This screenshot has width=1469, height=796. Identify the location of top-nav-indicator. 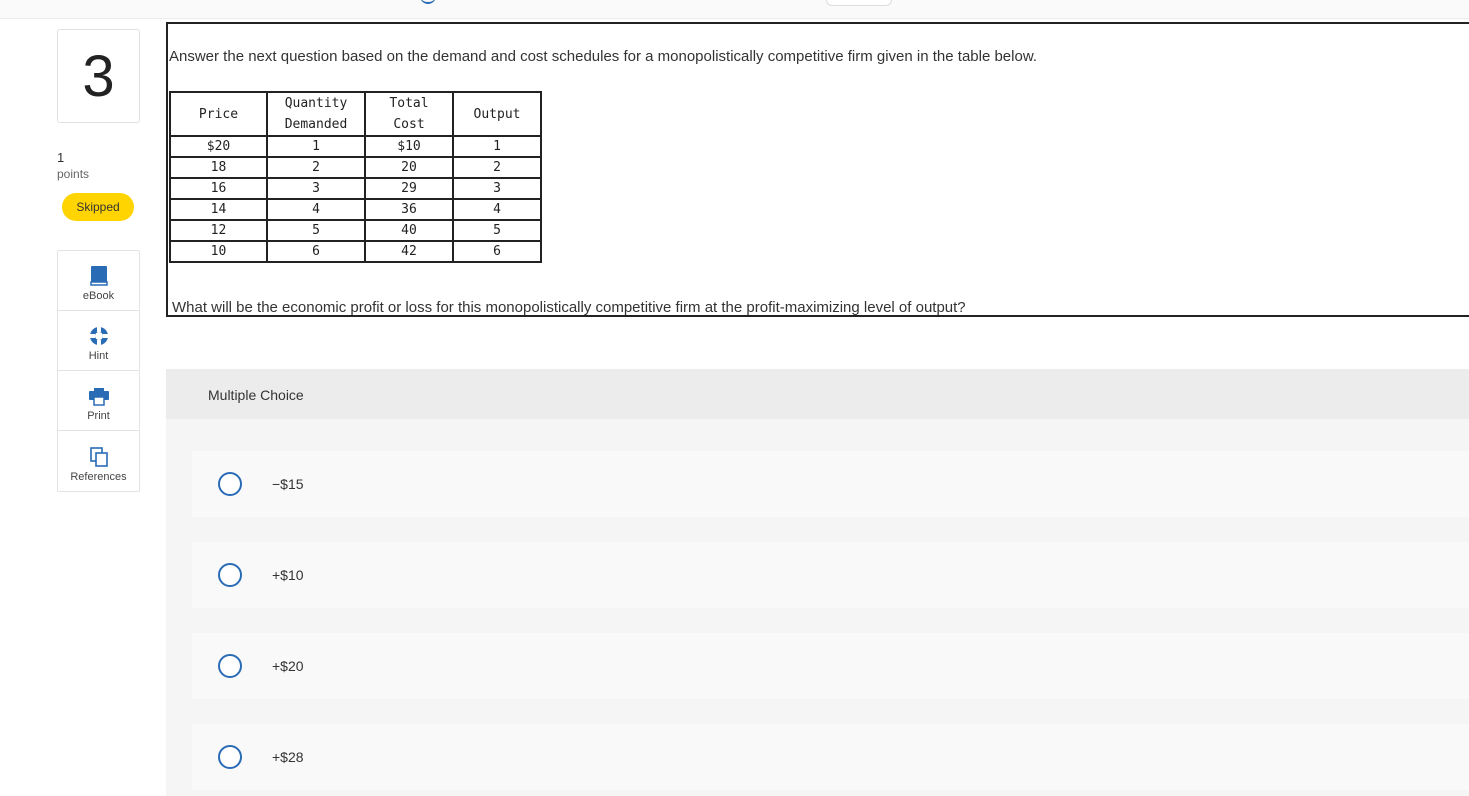
(428, 2).